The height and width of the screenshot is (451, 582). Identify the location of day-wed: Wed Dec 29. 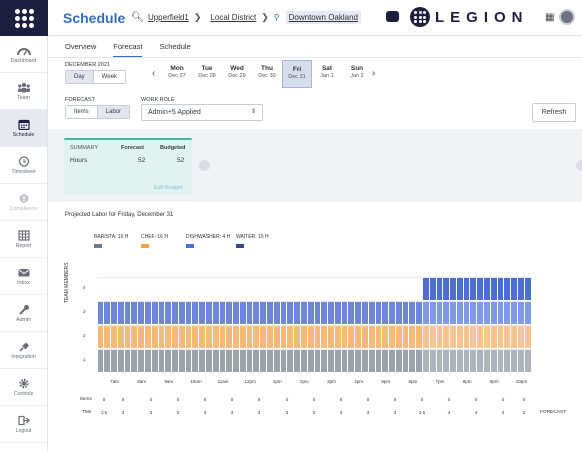
(237, 74).